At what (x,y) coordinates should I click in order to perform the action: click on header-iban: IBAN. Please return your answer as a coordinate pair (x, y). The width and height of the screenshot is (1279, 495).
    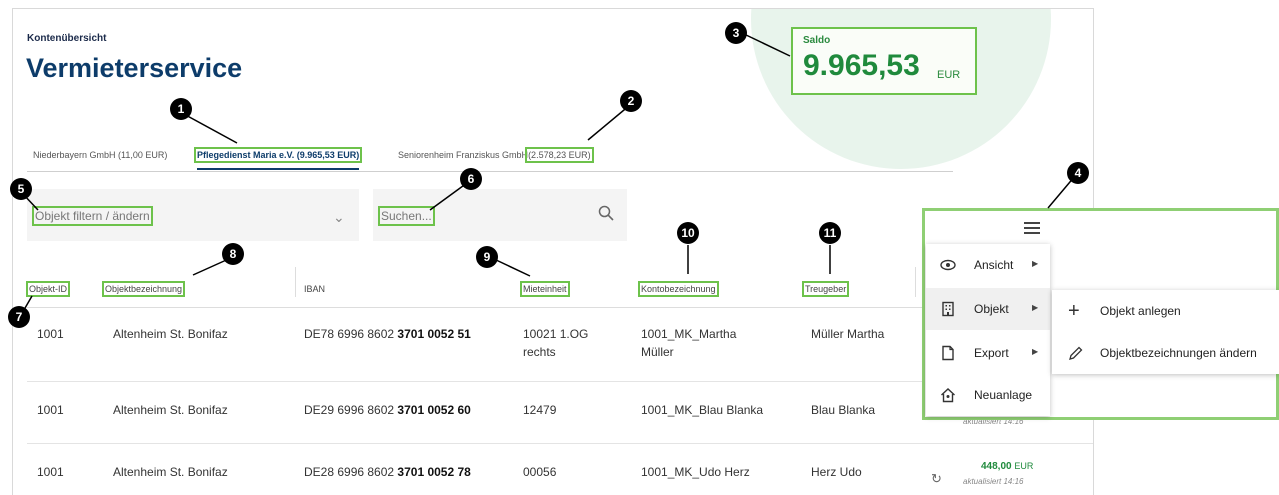
    Looking at the image, I should click on (314, 289).